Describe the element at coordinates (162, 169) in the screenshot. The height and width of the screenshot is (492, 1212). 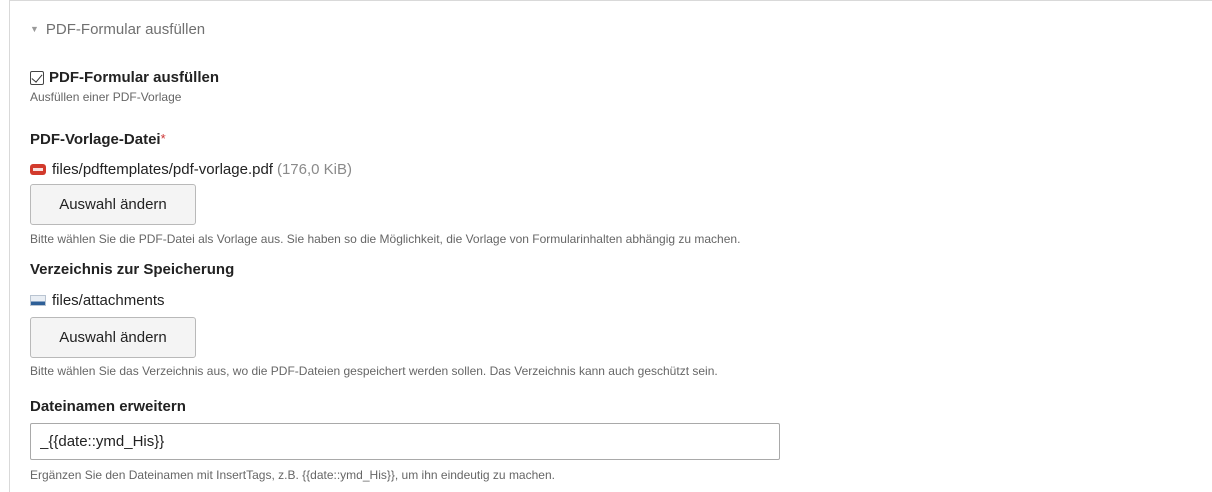
I see `template-file-path: files/pdftemplates/pdf-vorlage.pdf` at that location.